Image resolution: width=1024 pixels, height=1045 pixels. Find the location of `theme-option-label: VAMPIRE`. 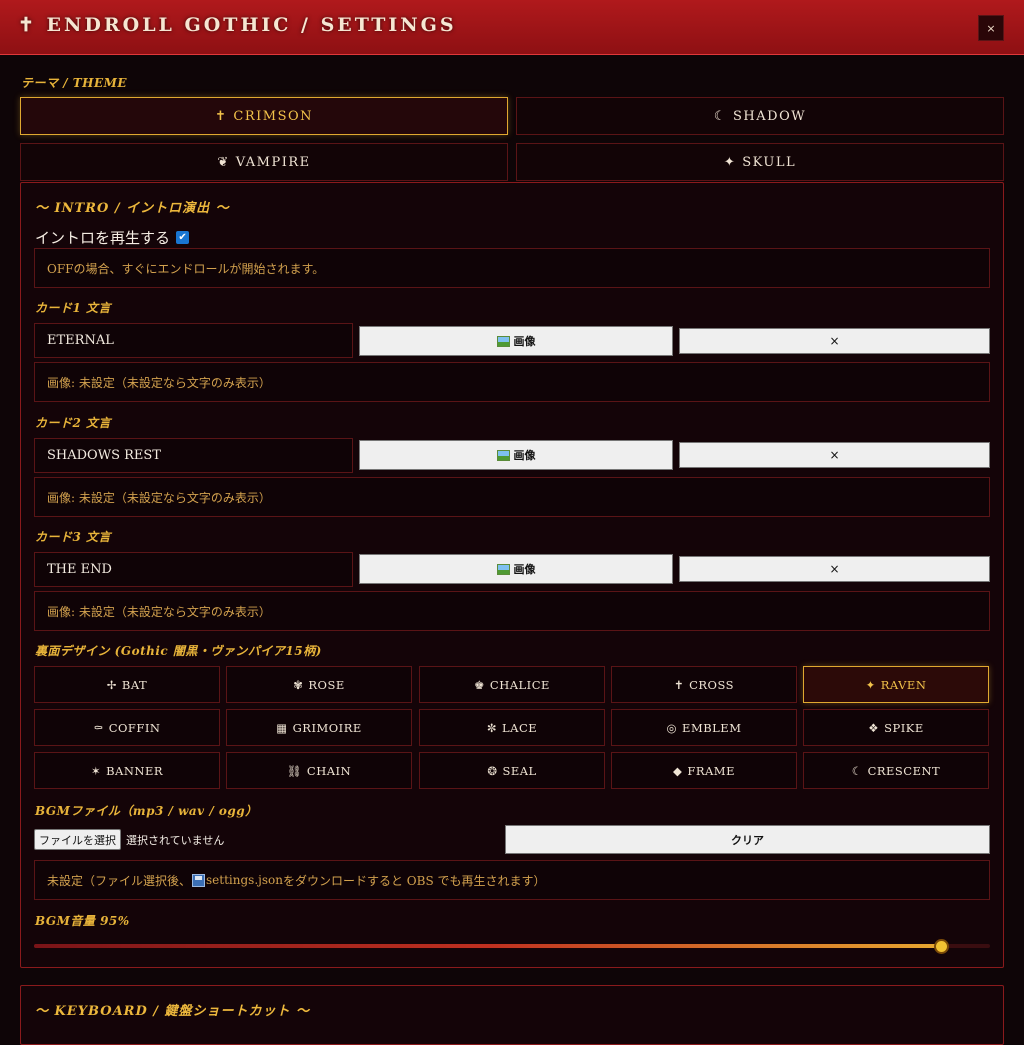

theme-option-label: VAMPIRE is located at coordinates (273, 162).